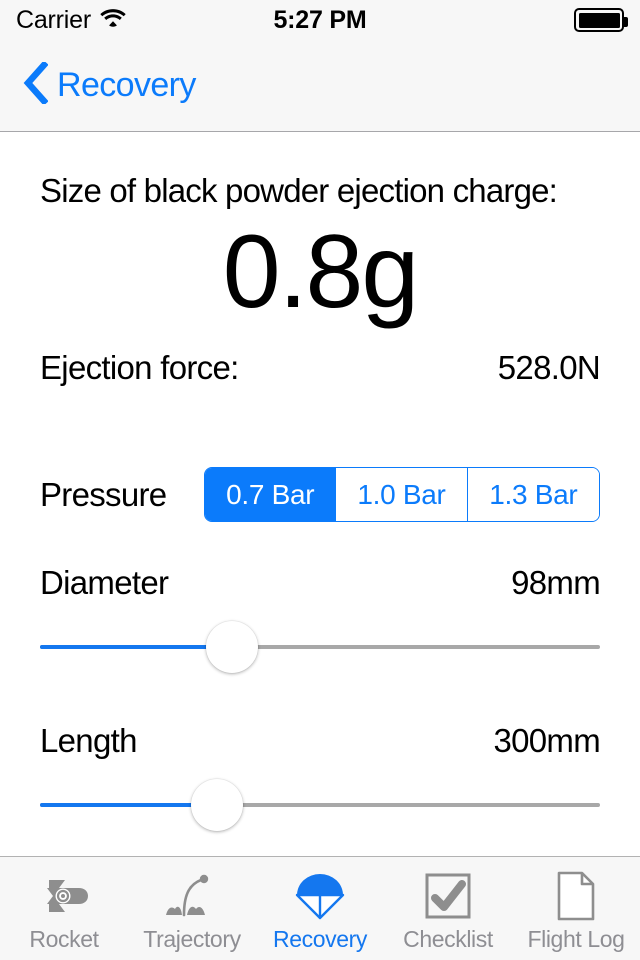 This screenshot has width=640, height=960. I want to click on tab-trajectory-label: Trajectory, so click(192, 939).